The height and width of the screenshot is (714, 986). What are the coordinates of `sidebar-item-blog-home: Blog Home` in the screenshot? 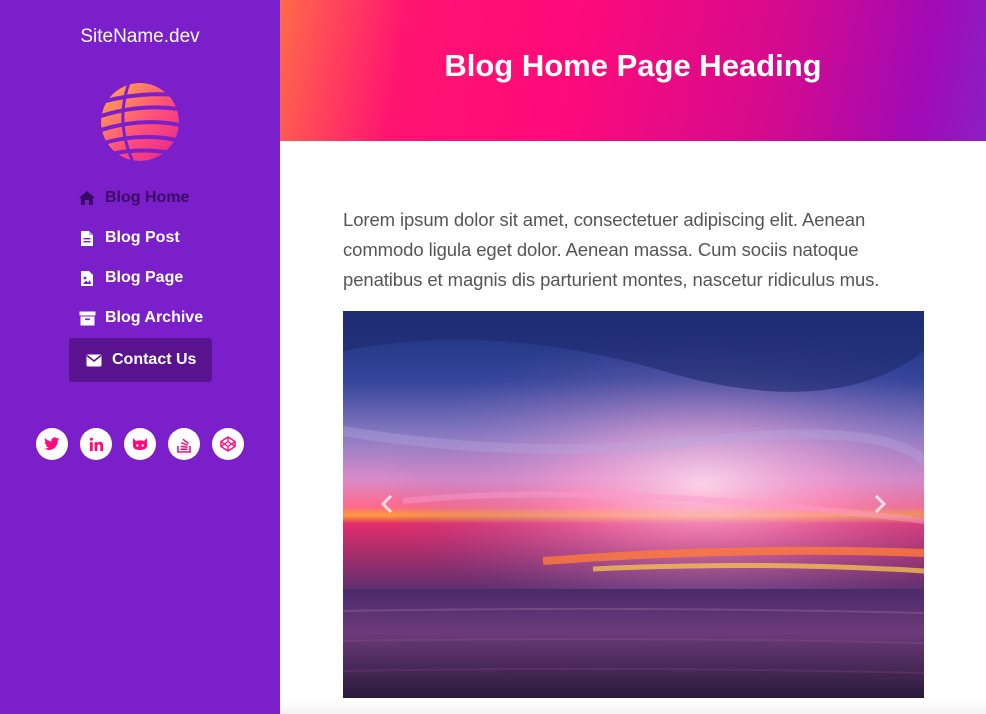 It's located at (133, 198).